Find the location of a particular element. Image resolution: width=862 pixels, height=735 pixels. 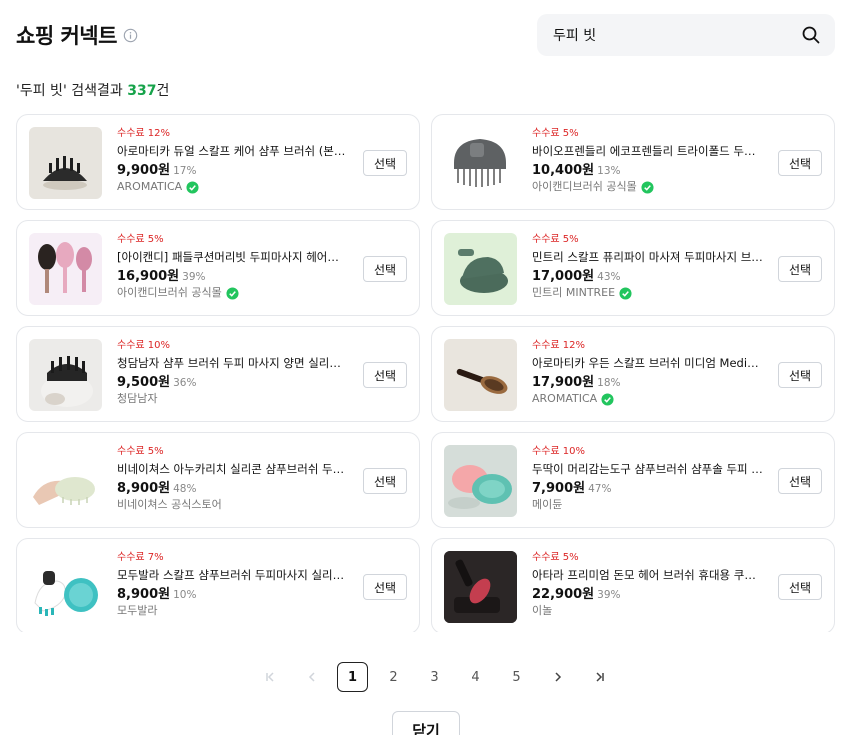

commission-rate: 수수료 7% is located at coordinates (140, 557).